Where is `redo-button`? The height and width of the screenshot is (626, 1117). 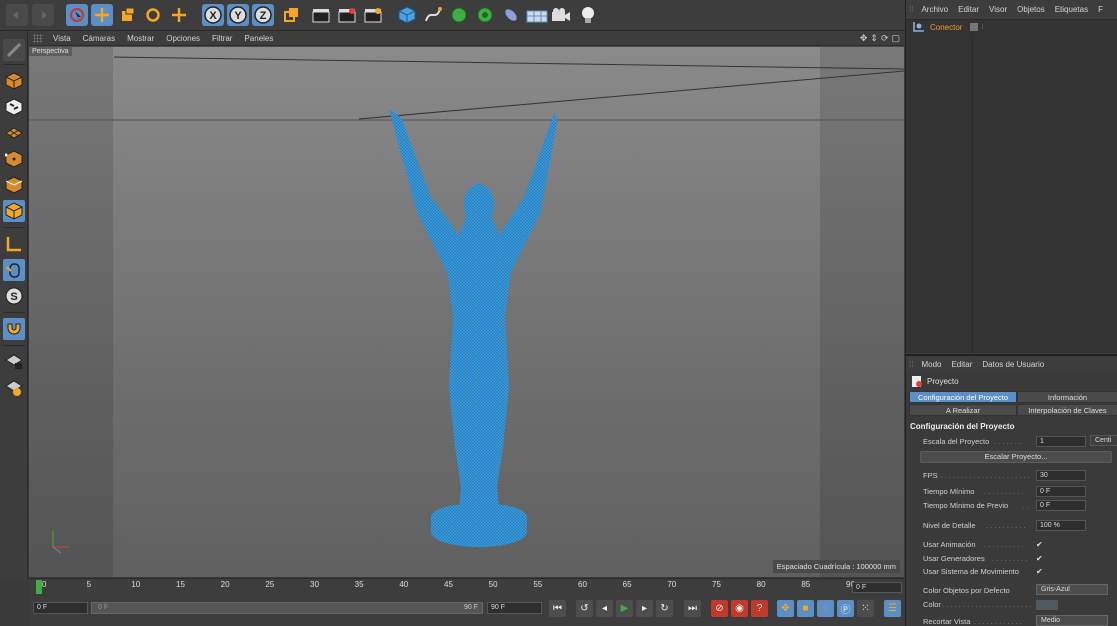
redo-button is located at coordinates (43, 15).